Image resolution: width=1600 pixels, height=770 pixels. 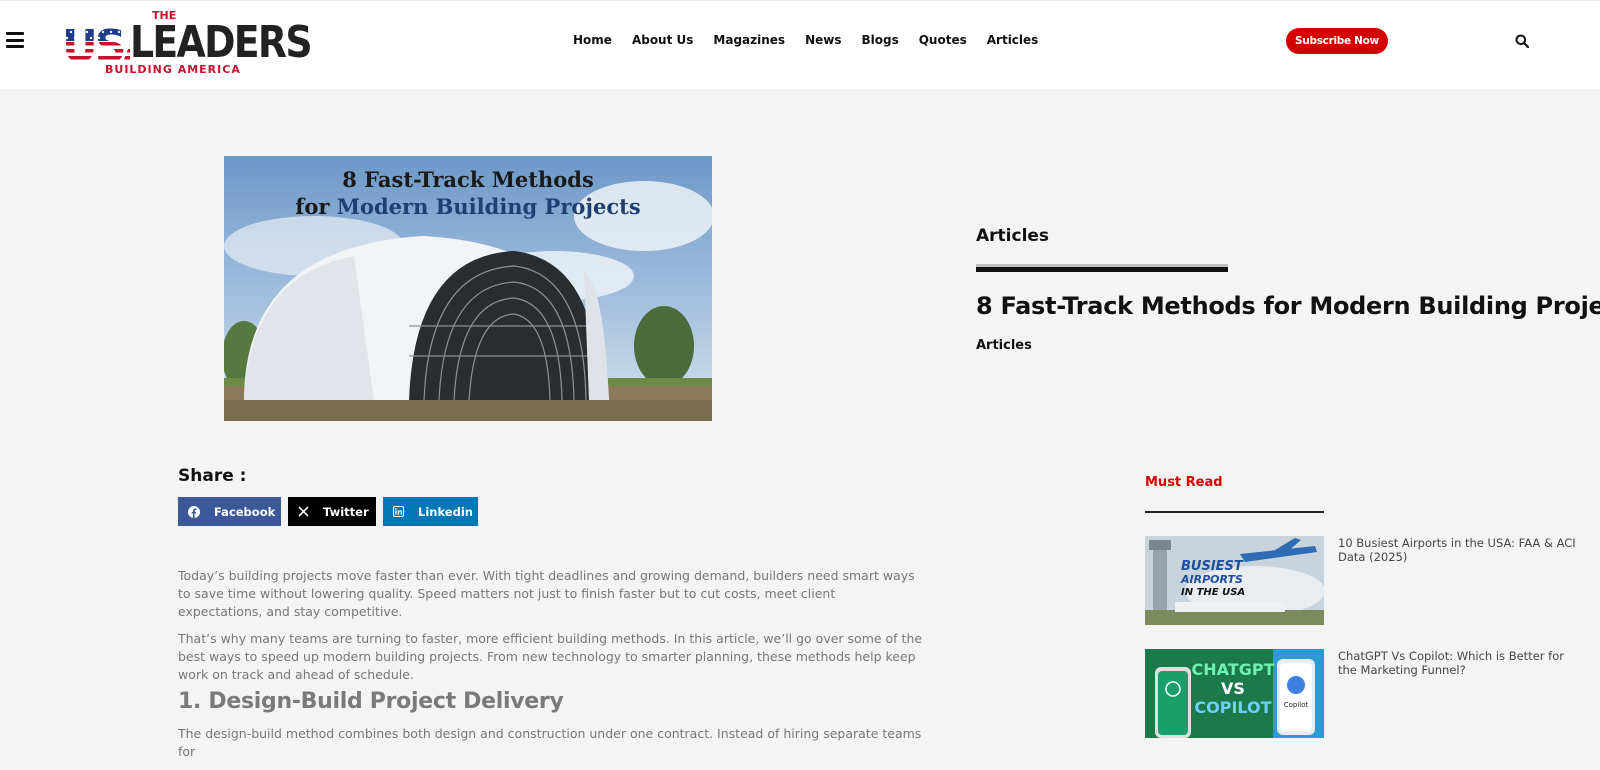 I want to click on must-read-thumbnail: CHATGPT VS COPILOT Copilot, so click(x=1234, y=693).